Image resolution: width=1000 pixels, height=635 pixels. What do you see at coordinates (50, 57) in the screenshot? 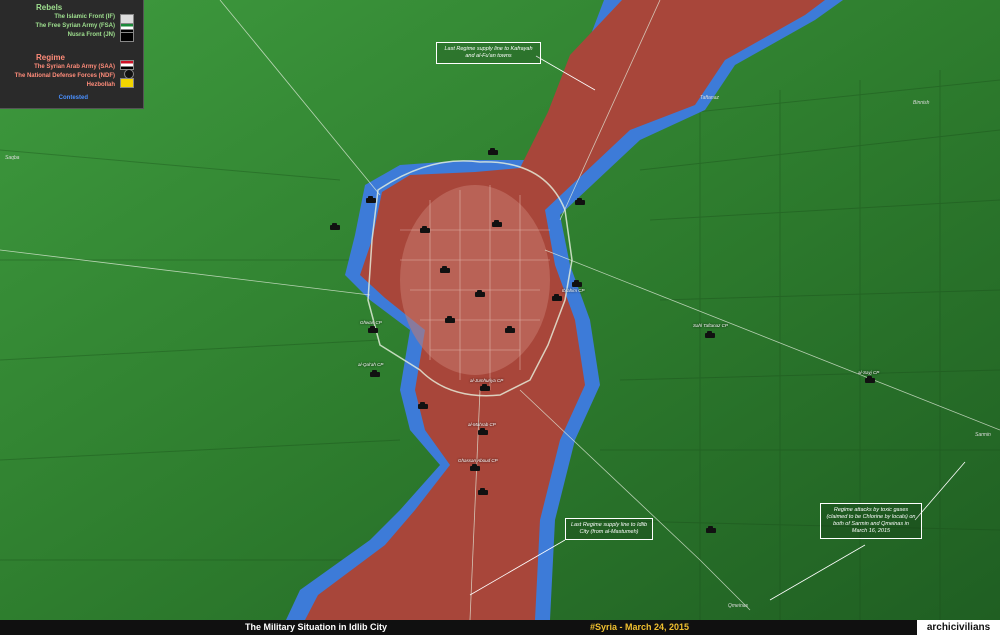
I see `legend-regime-heading: Regime` at bounding box center [50, 57].